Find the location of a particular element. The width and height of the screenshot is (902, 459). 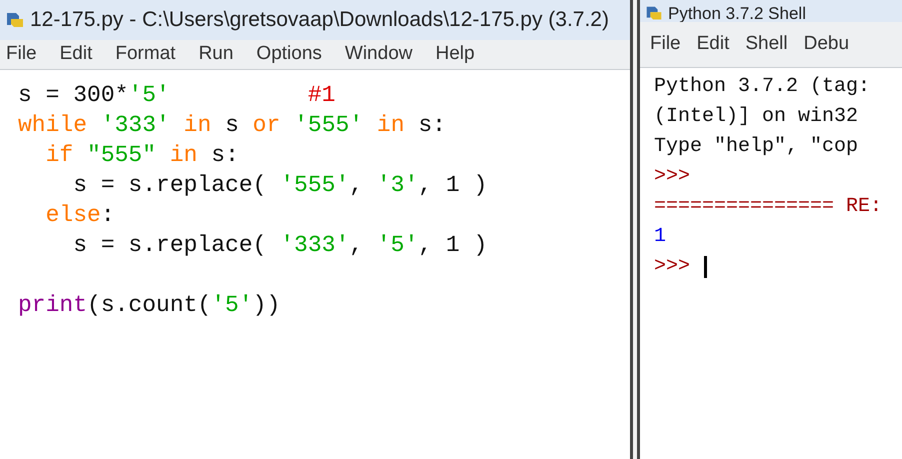

menu-item: Window is located at coordinates (378, 54).